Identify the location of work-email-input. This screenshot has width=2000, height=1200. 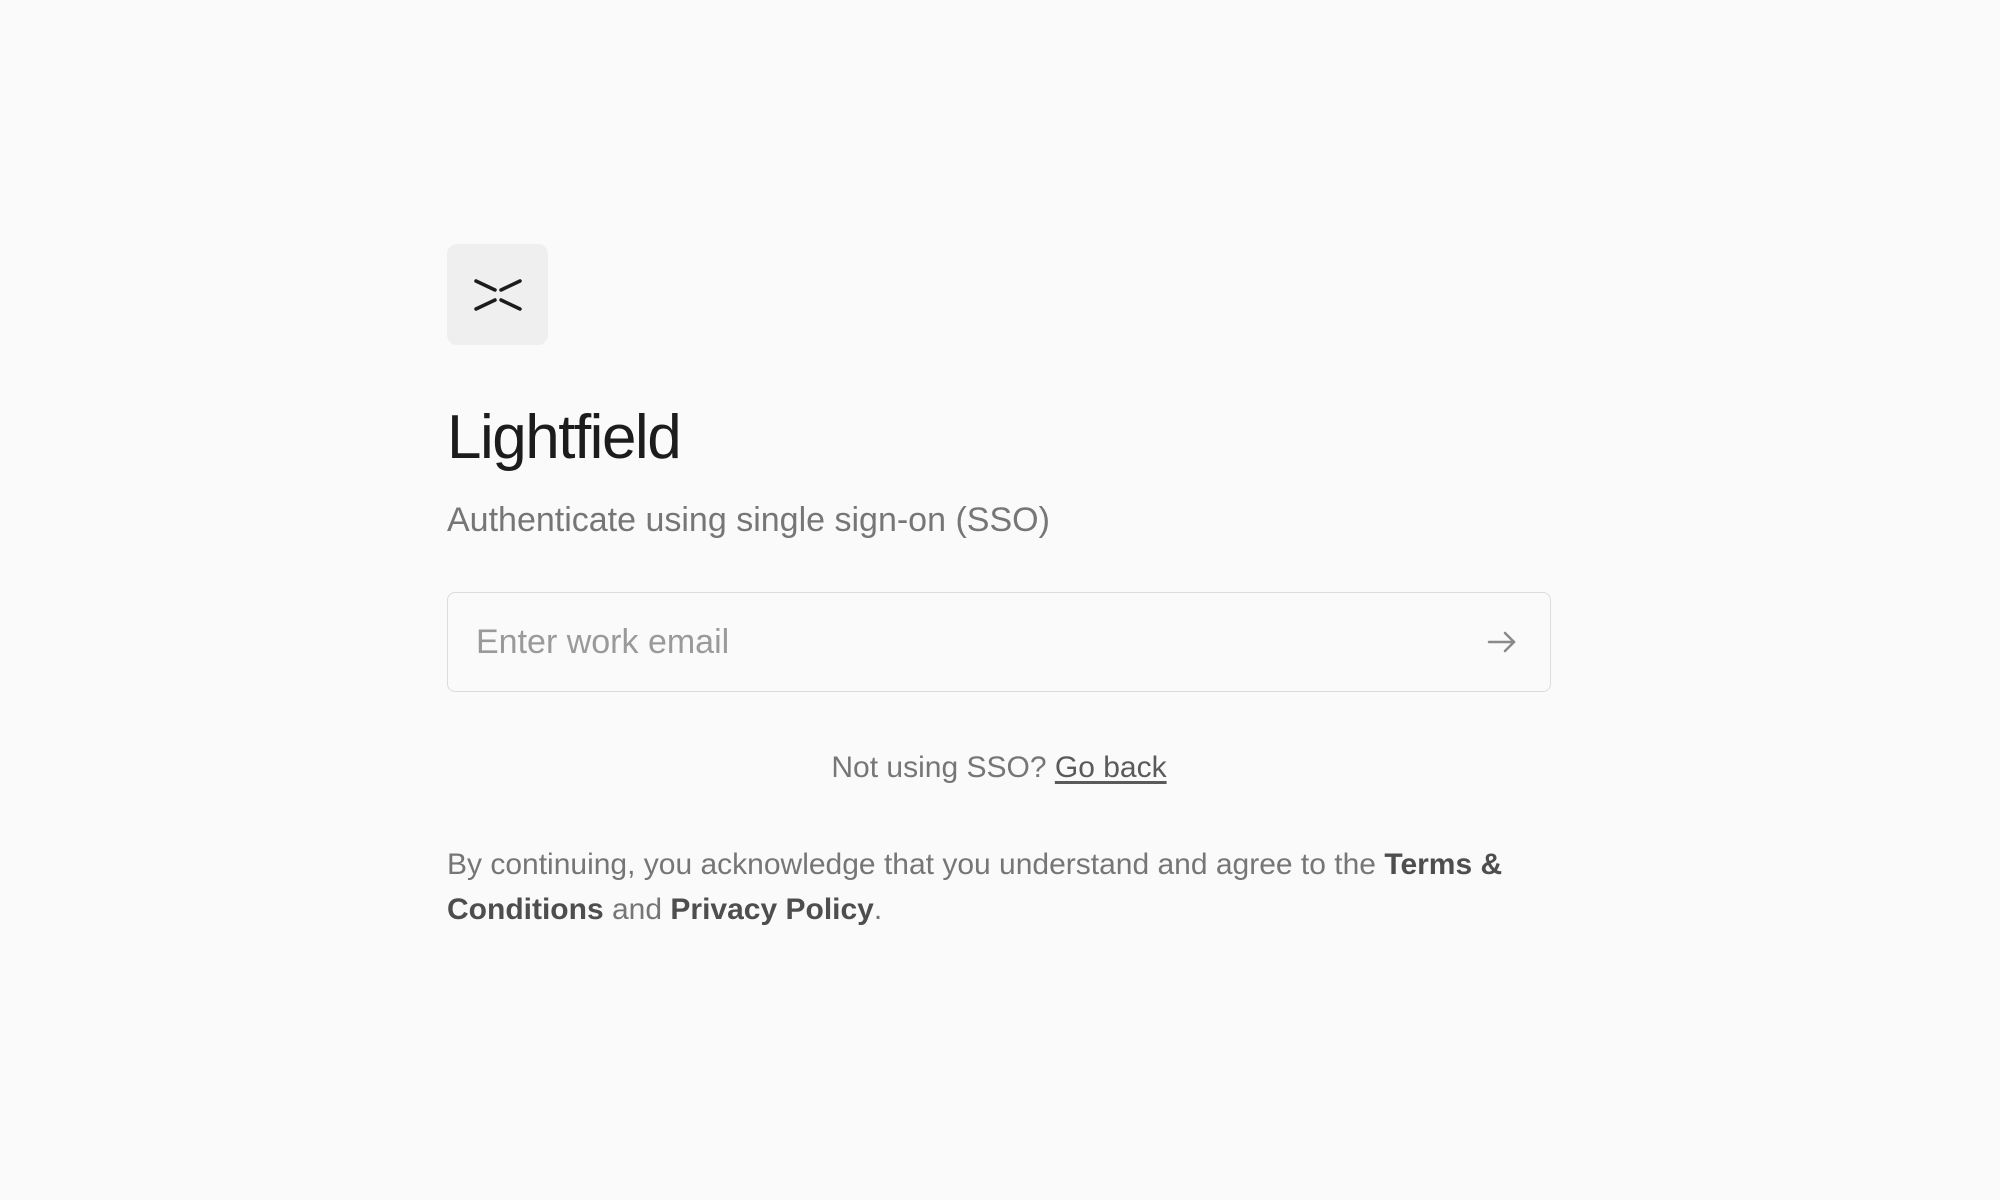
(979, 642).